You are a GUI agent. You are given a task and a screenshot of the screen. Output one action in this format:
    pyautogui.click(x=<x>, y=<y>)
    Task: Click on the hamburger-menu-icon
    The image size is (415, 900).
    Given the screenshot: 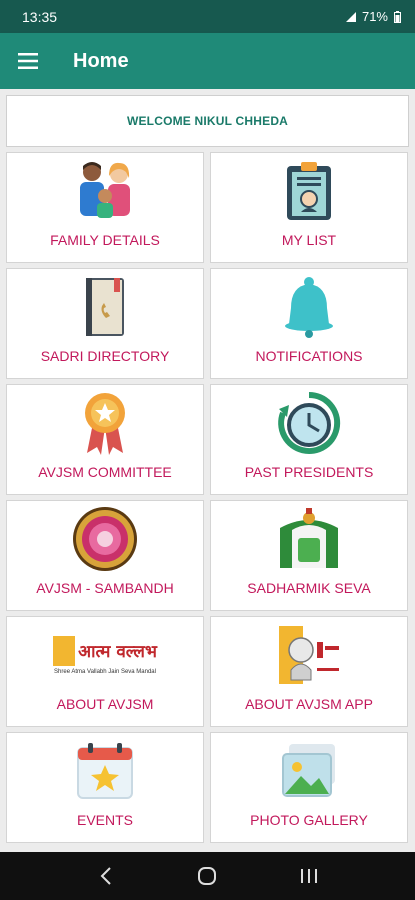 What is the action you would take?
    pyautogui.click(x=28, y=61)
    